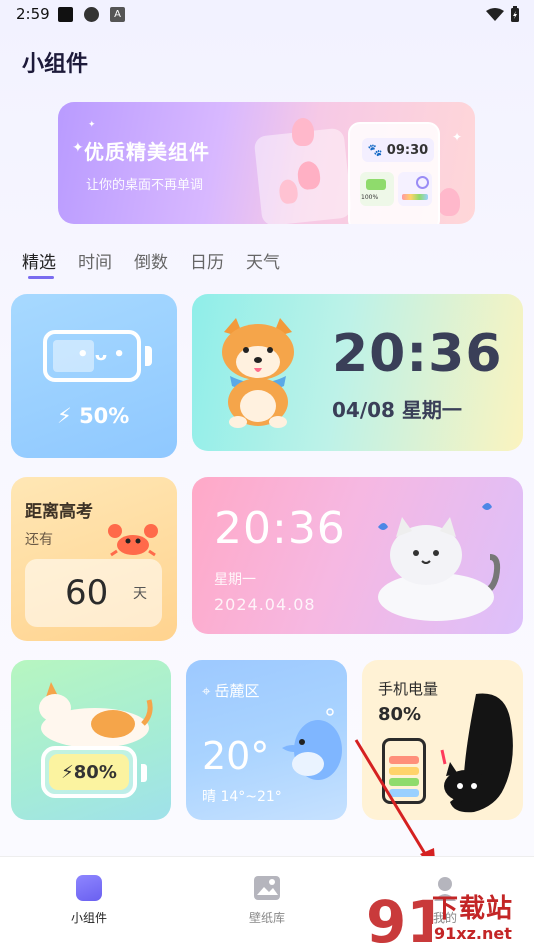 The image size is (534, 950). Describe the element at coordinates (422, 182) in the screenshot. I see `ring-icon` at that location.